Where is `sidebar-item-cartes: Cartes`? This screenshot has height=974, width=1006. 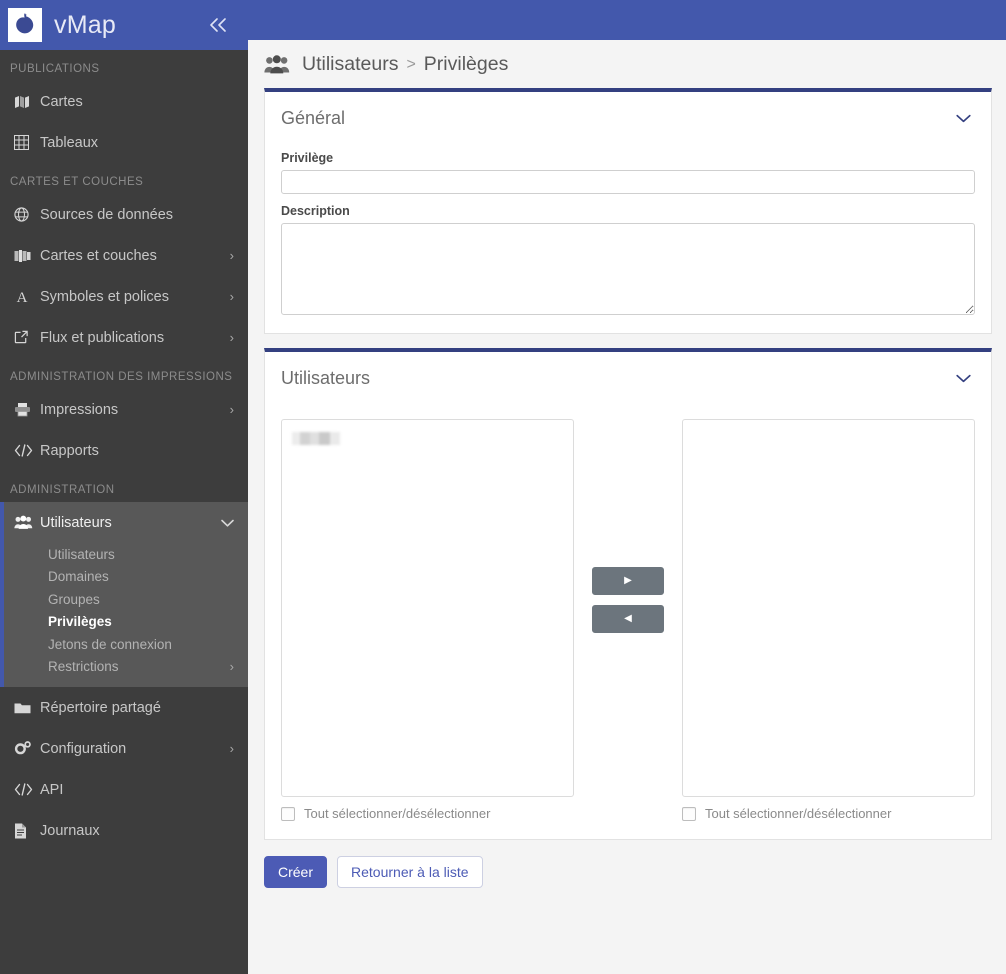
sidebar-item-cartes: Cartes is located at coordinates (124, 101).